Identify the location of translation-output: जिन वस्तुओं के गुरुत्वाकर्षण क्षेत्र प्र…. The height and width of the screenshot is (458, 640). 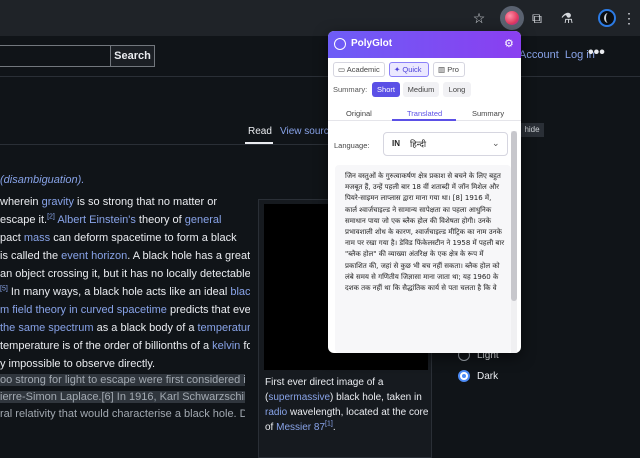
(423, 259).